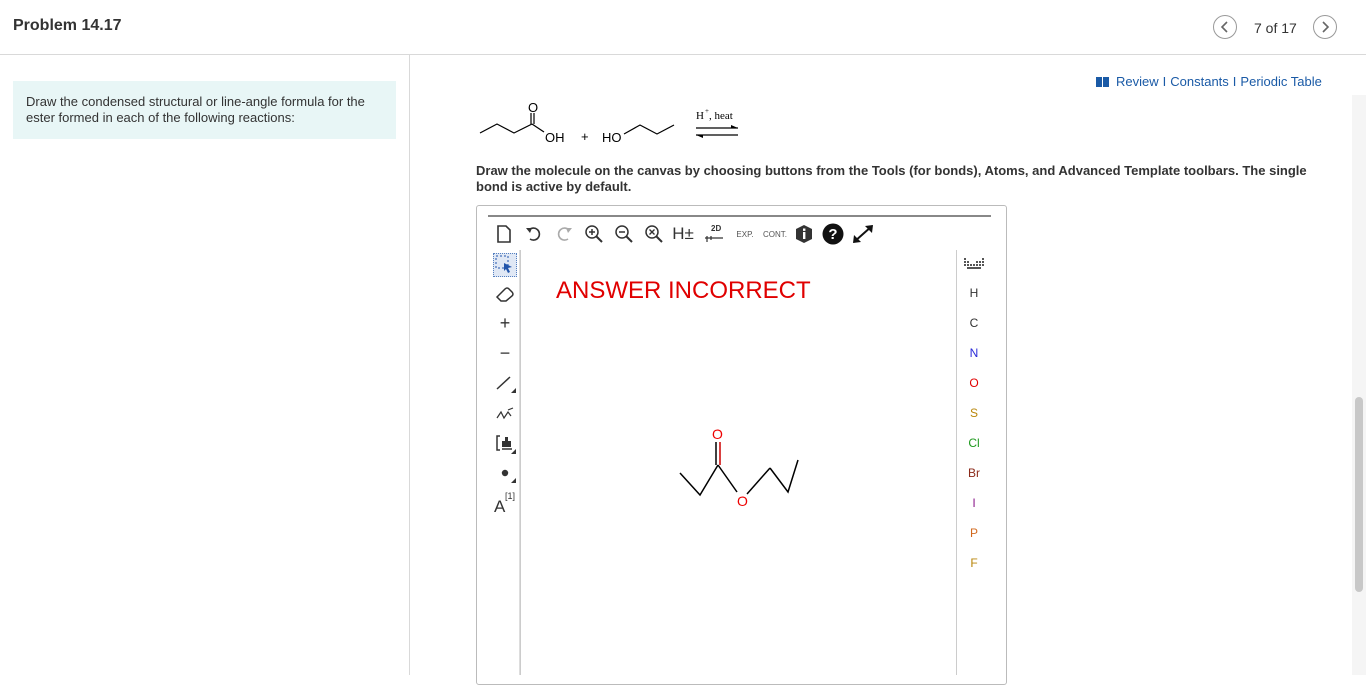  I want to click on equilibrium-arrow-icon, so click(717, 131).